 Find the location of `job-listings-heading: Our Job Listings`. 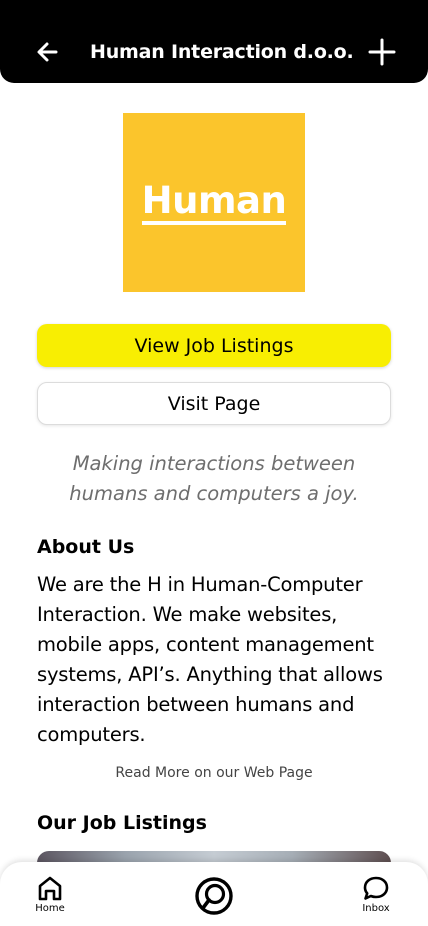

job-listings-heading: Our Job Listings is located at coordinates (122, 823).